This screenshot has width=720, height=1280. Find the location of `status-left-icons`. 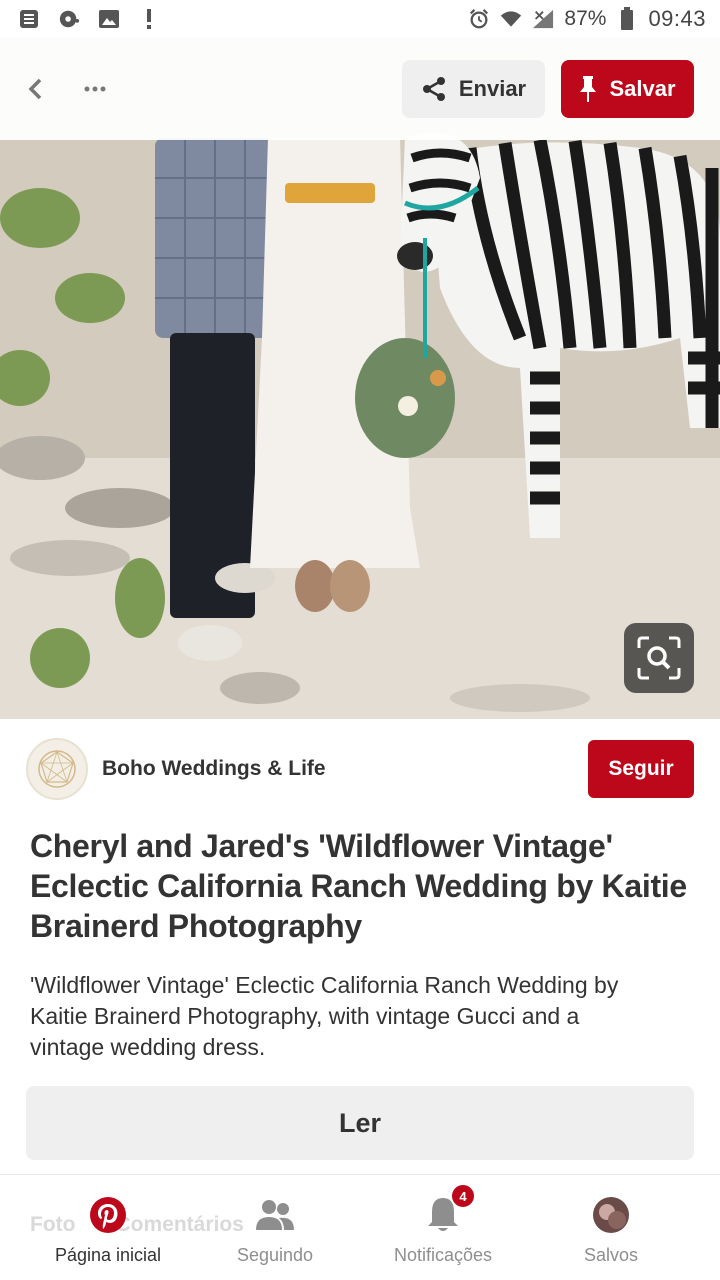

status-left-icons is located at coordinates (89, 19).